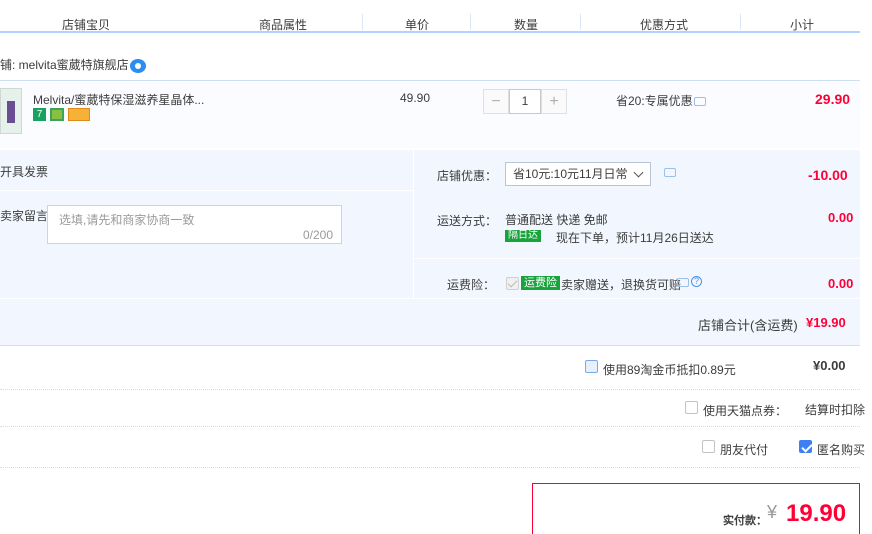  I want to click on col-qty: 数量, so click(526, 25).